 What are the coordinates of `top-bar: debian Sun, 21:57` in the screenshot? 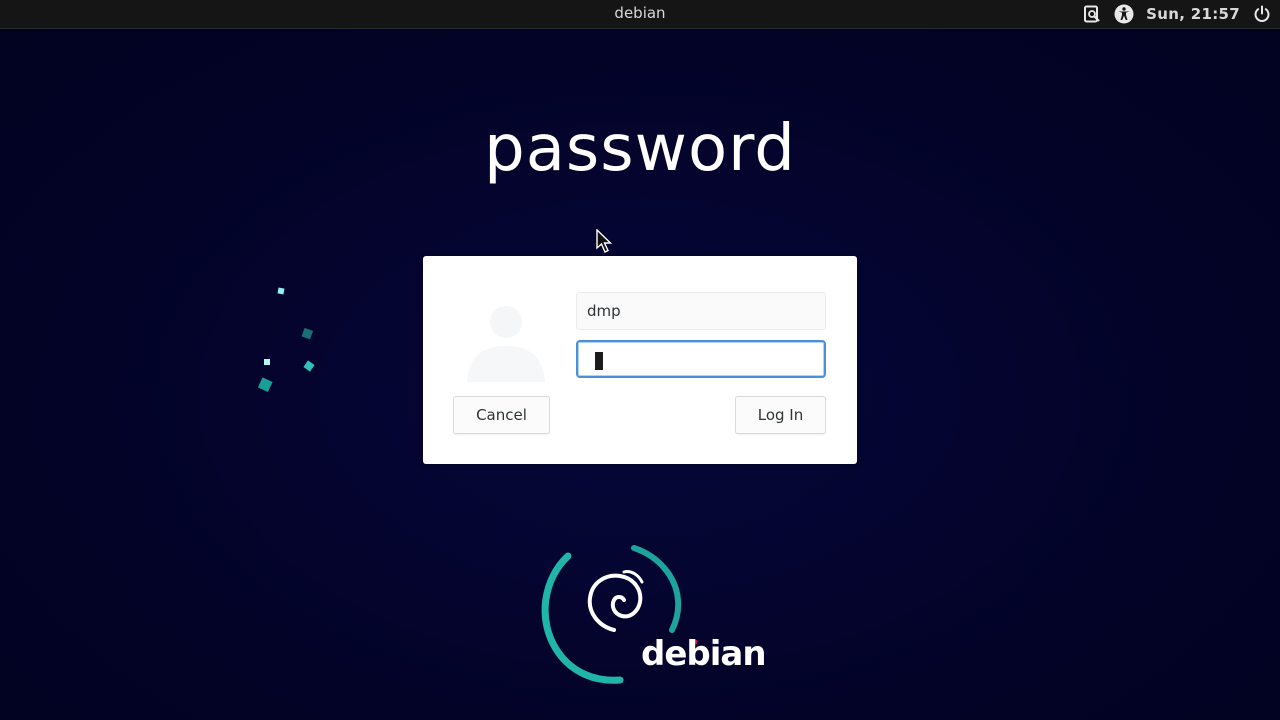 It's located at (640, 14).